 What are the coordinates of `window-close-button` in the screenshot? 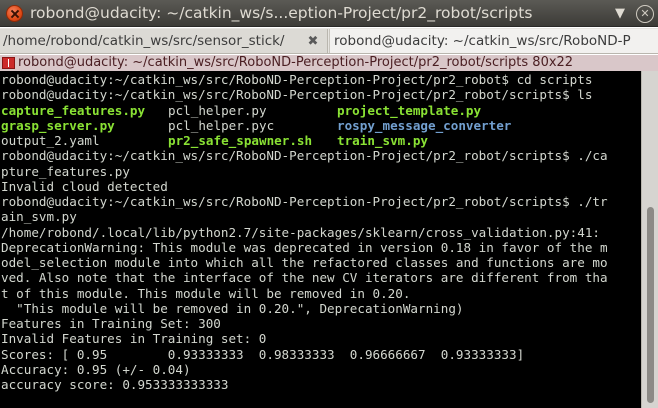 It's located at (14, 13).